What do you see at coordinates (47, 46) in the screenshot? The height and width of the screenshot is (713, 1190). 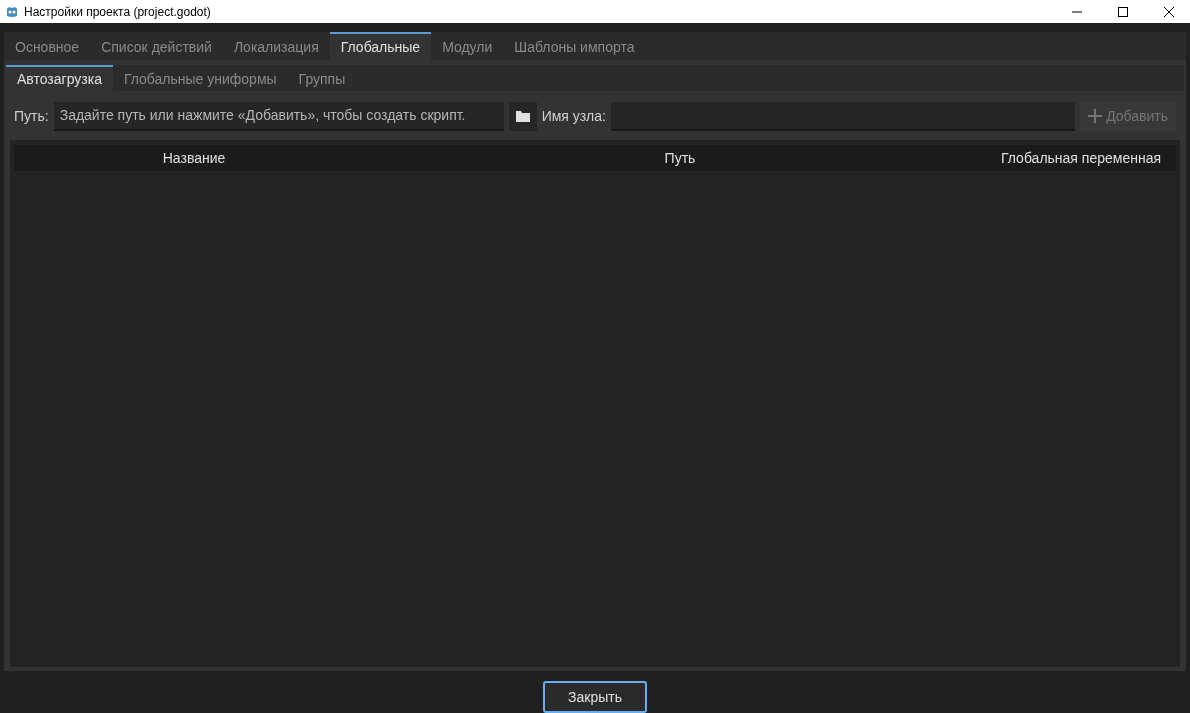 I see `tab: Основное` at bounding box center [47, 46].